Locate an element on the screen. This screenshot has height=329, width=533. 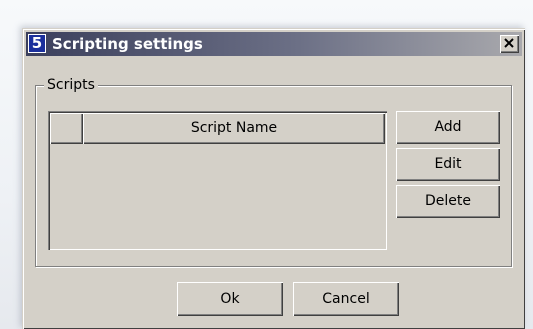
column-header-script-name: Script Name is located at coordinates (234, 128).